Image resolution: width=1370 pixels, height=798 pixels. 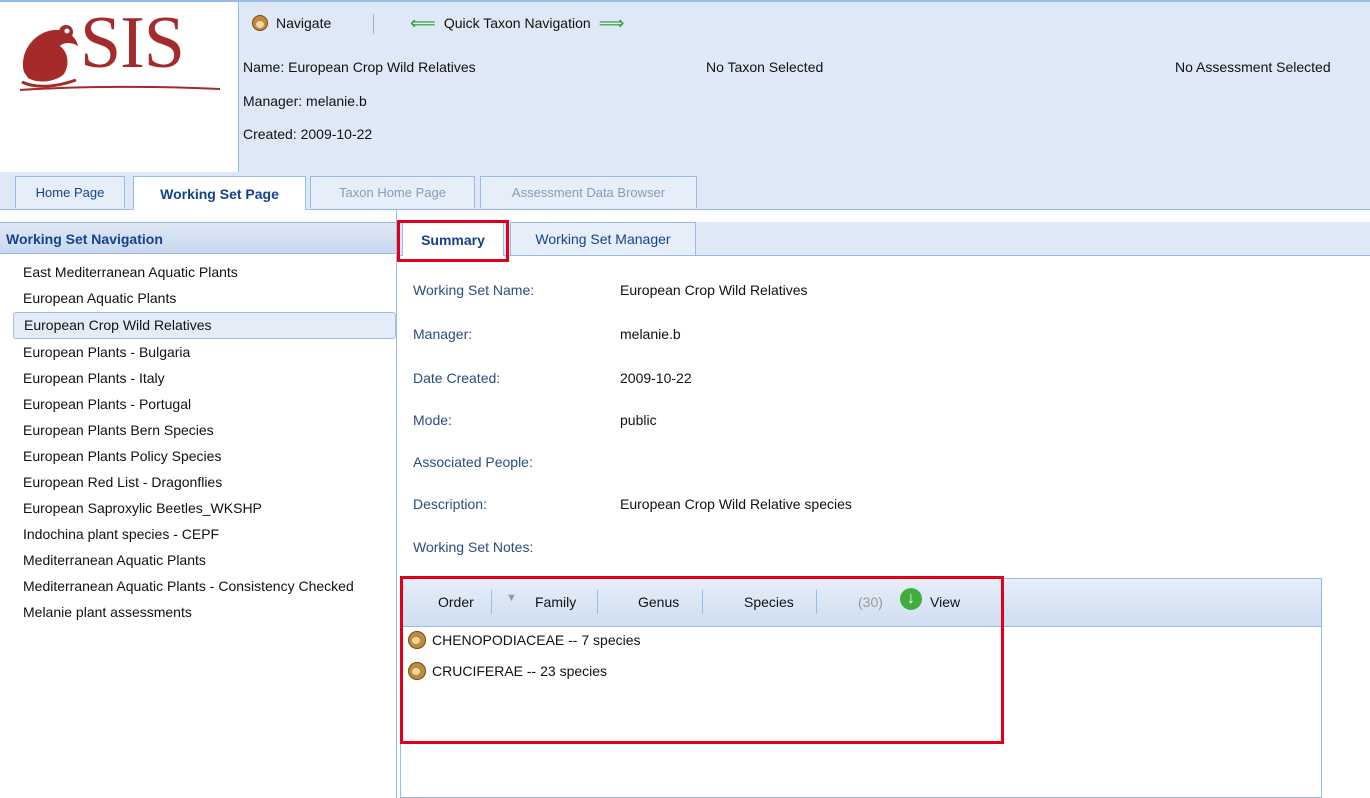 What do you see at coordinates (473, 462) in the screenshot?
I see `field-label: Associated People:` at bounding box center [473, 462].